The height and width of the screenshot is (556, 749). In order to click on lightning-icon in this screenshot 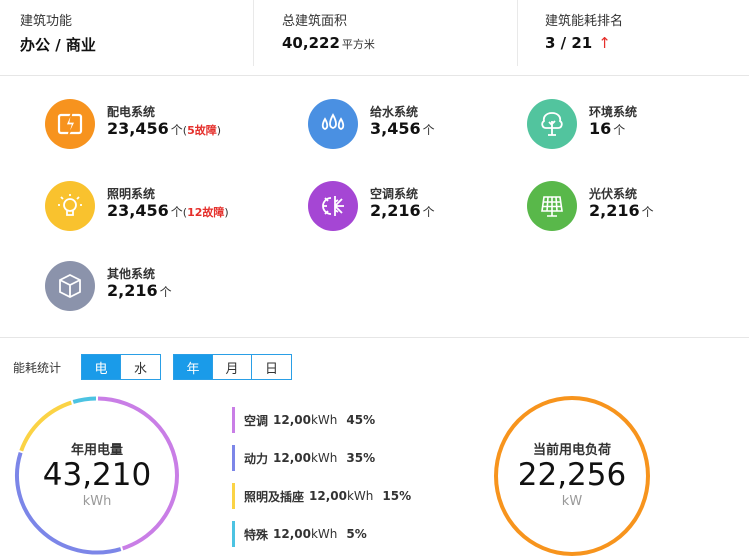, I will do `click(70, 124)`.